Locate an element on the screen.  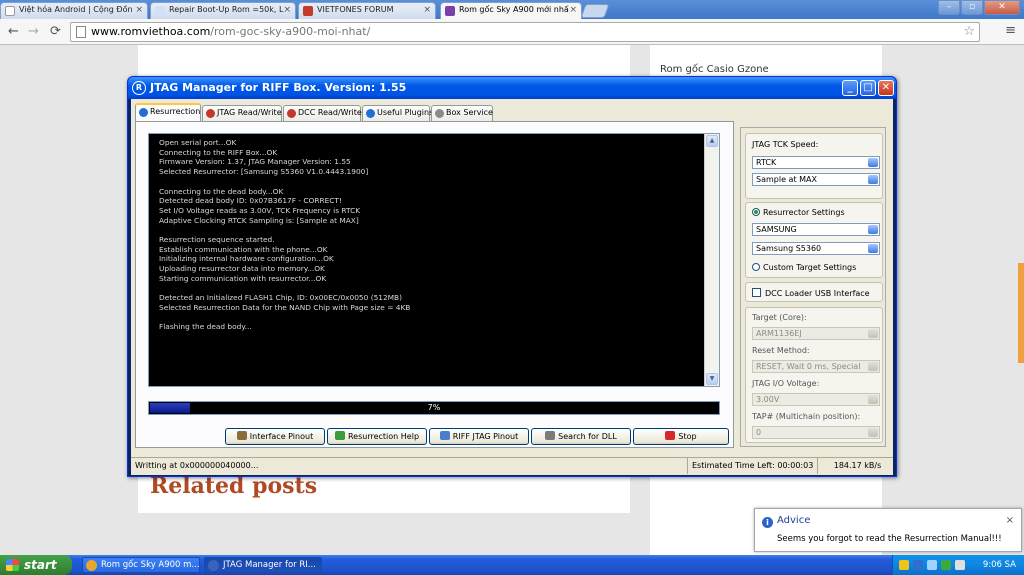
resurrection-help-button: Resurrection Help is located at coordinates (377, 436).